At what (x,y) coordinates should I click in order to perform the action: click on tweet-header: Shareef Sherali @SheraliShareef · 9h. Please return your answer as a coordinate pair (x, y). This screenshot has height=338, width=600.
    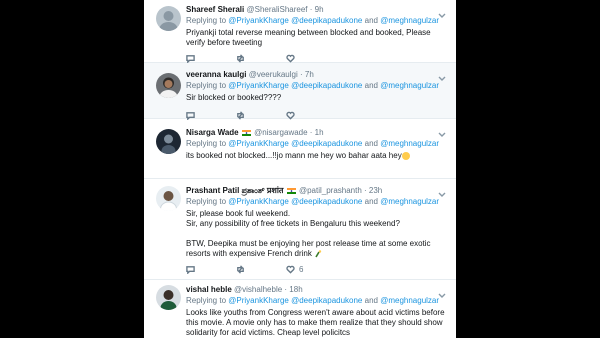
    Looking at the image, I should click on (316, 10).